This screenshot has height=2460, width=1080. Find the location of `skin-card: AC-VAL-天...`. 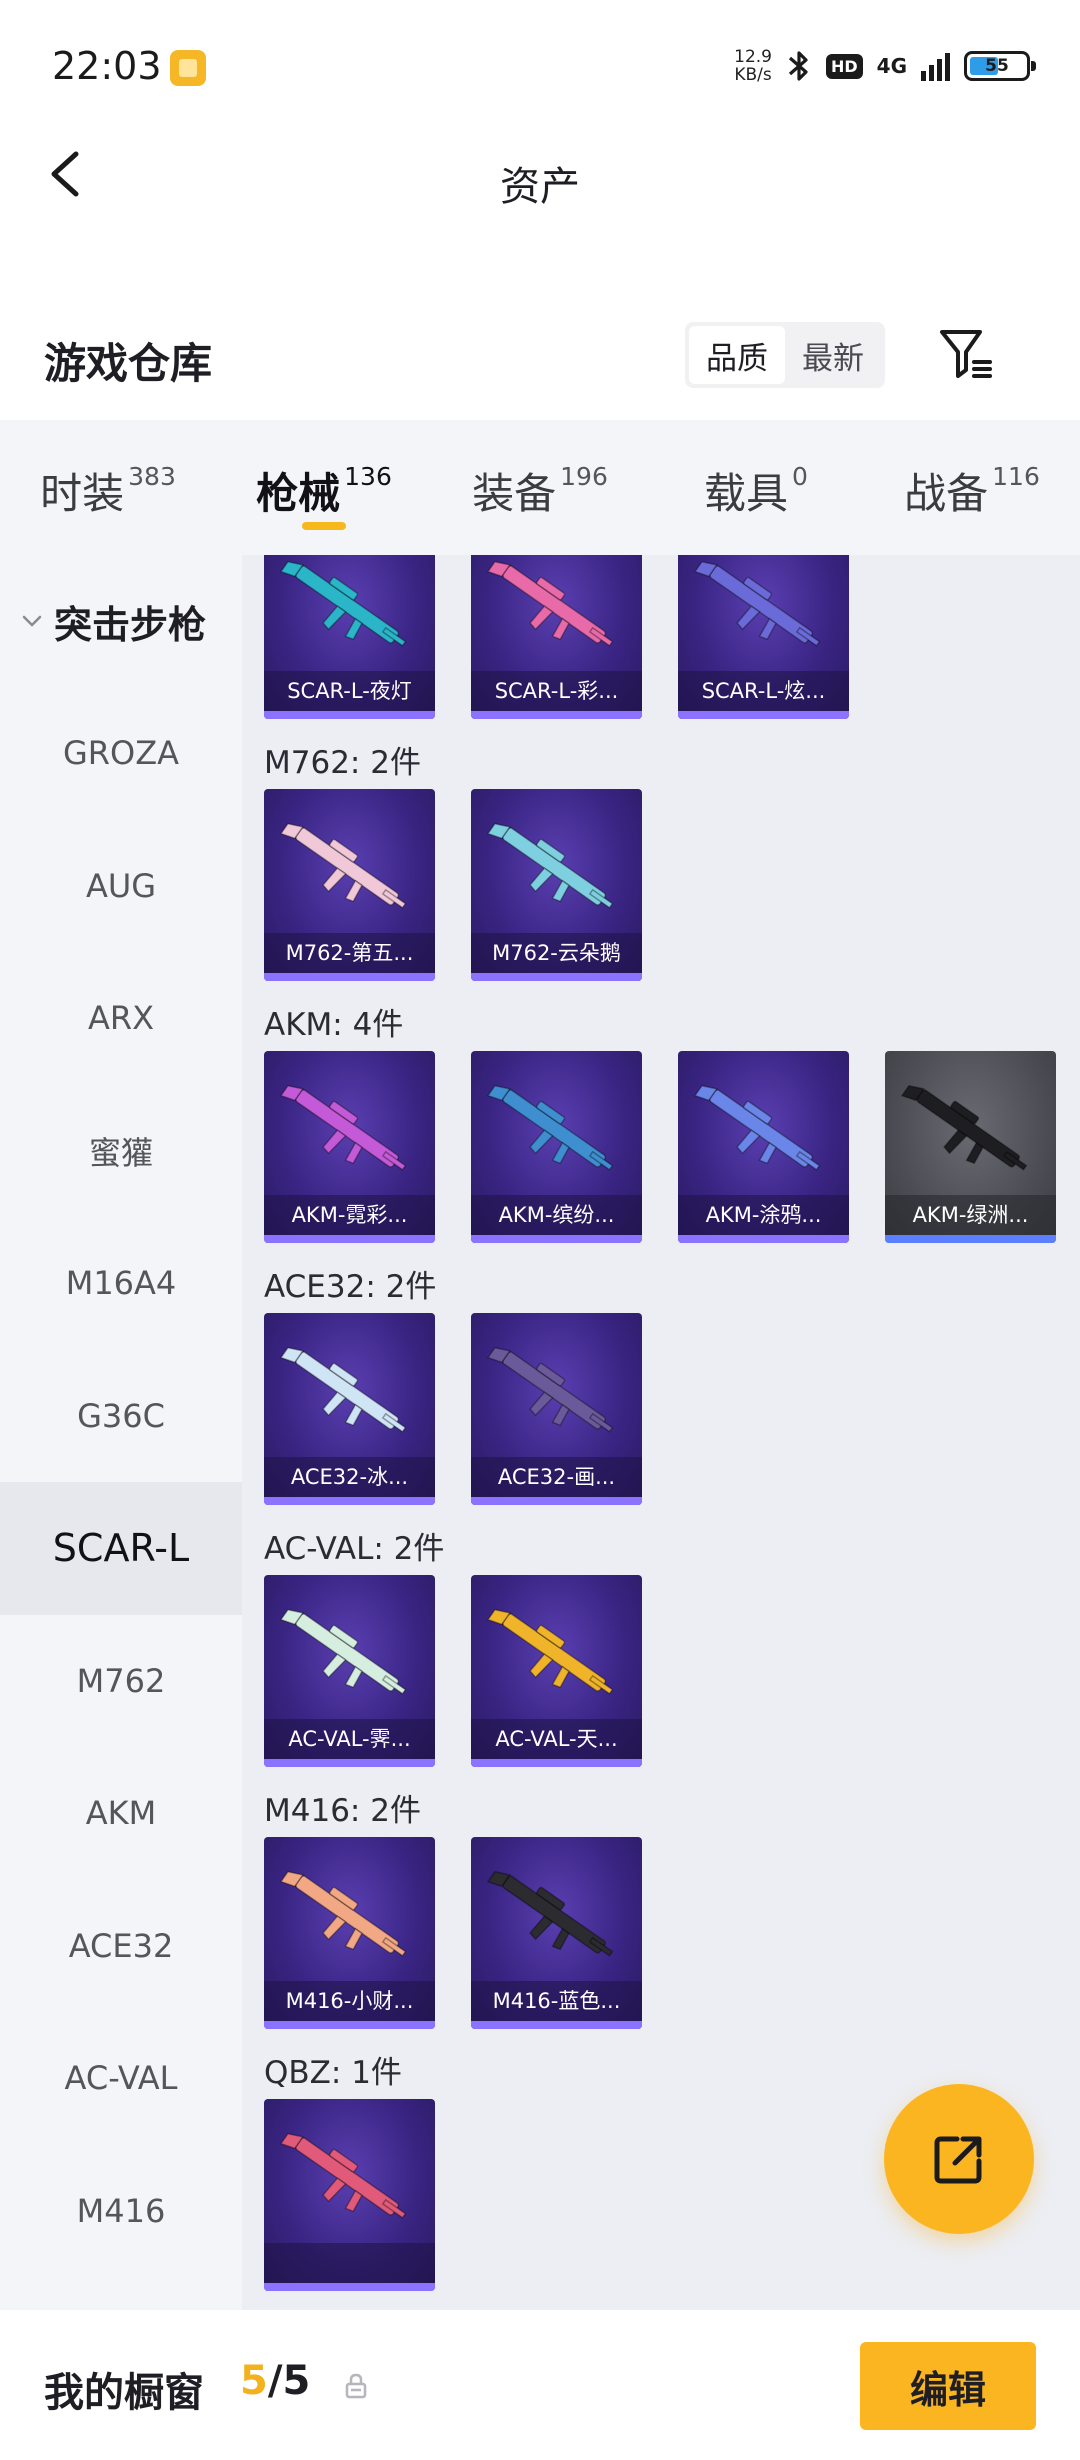

skin-card: AC-VAL-天... is located at coordinates (556, 1671).